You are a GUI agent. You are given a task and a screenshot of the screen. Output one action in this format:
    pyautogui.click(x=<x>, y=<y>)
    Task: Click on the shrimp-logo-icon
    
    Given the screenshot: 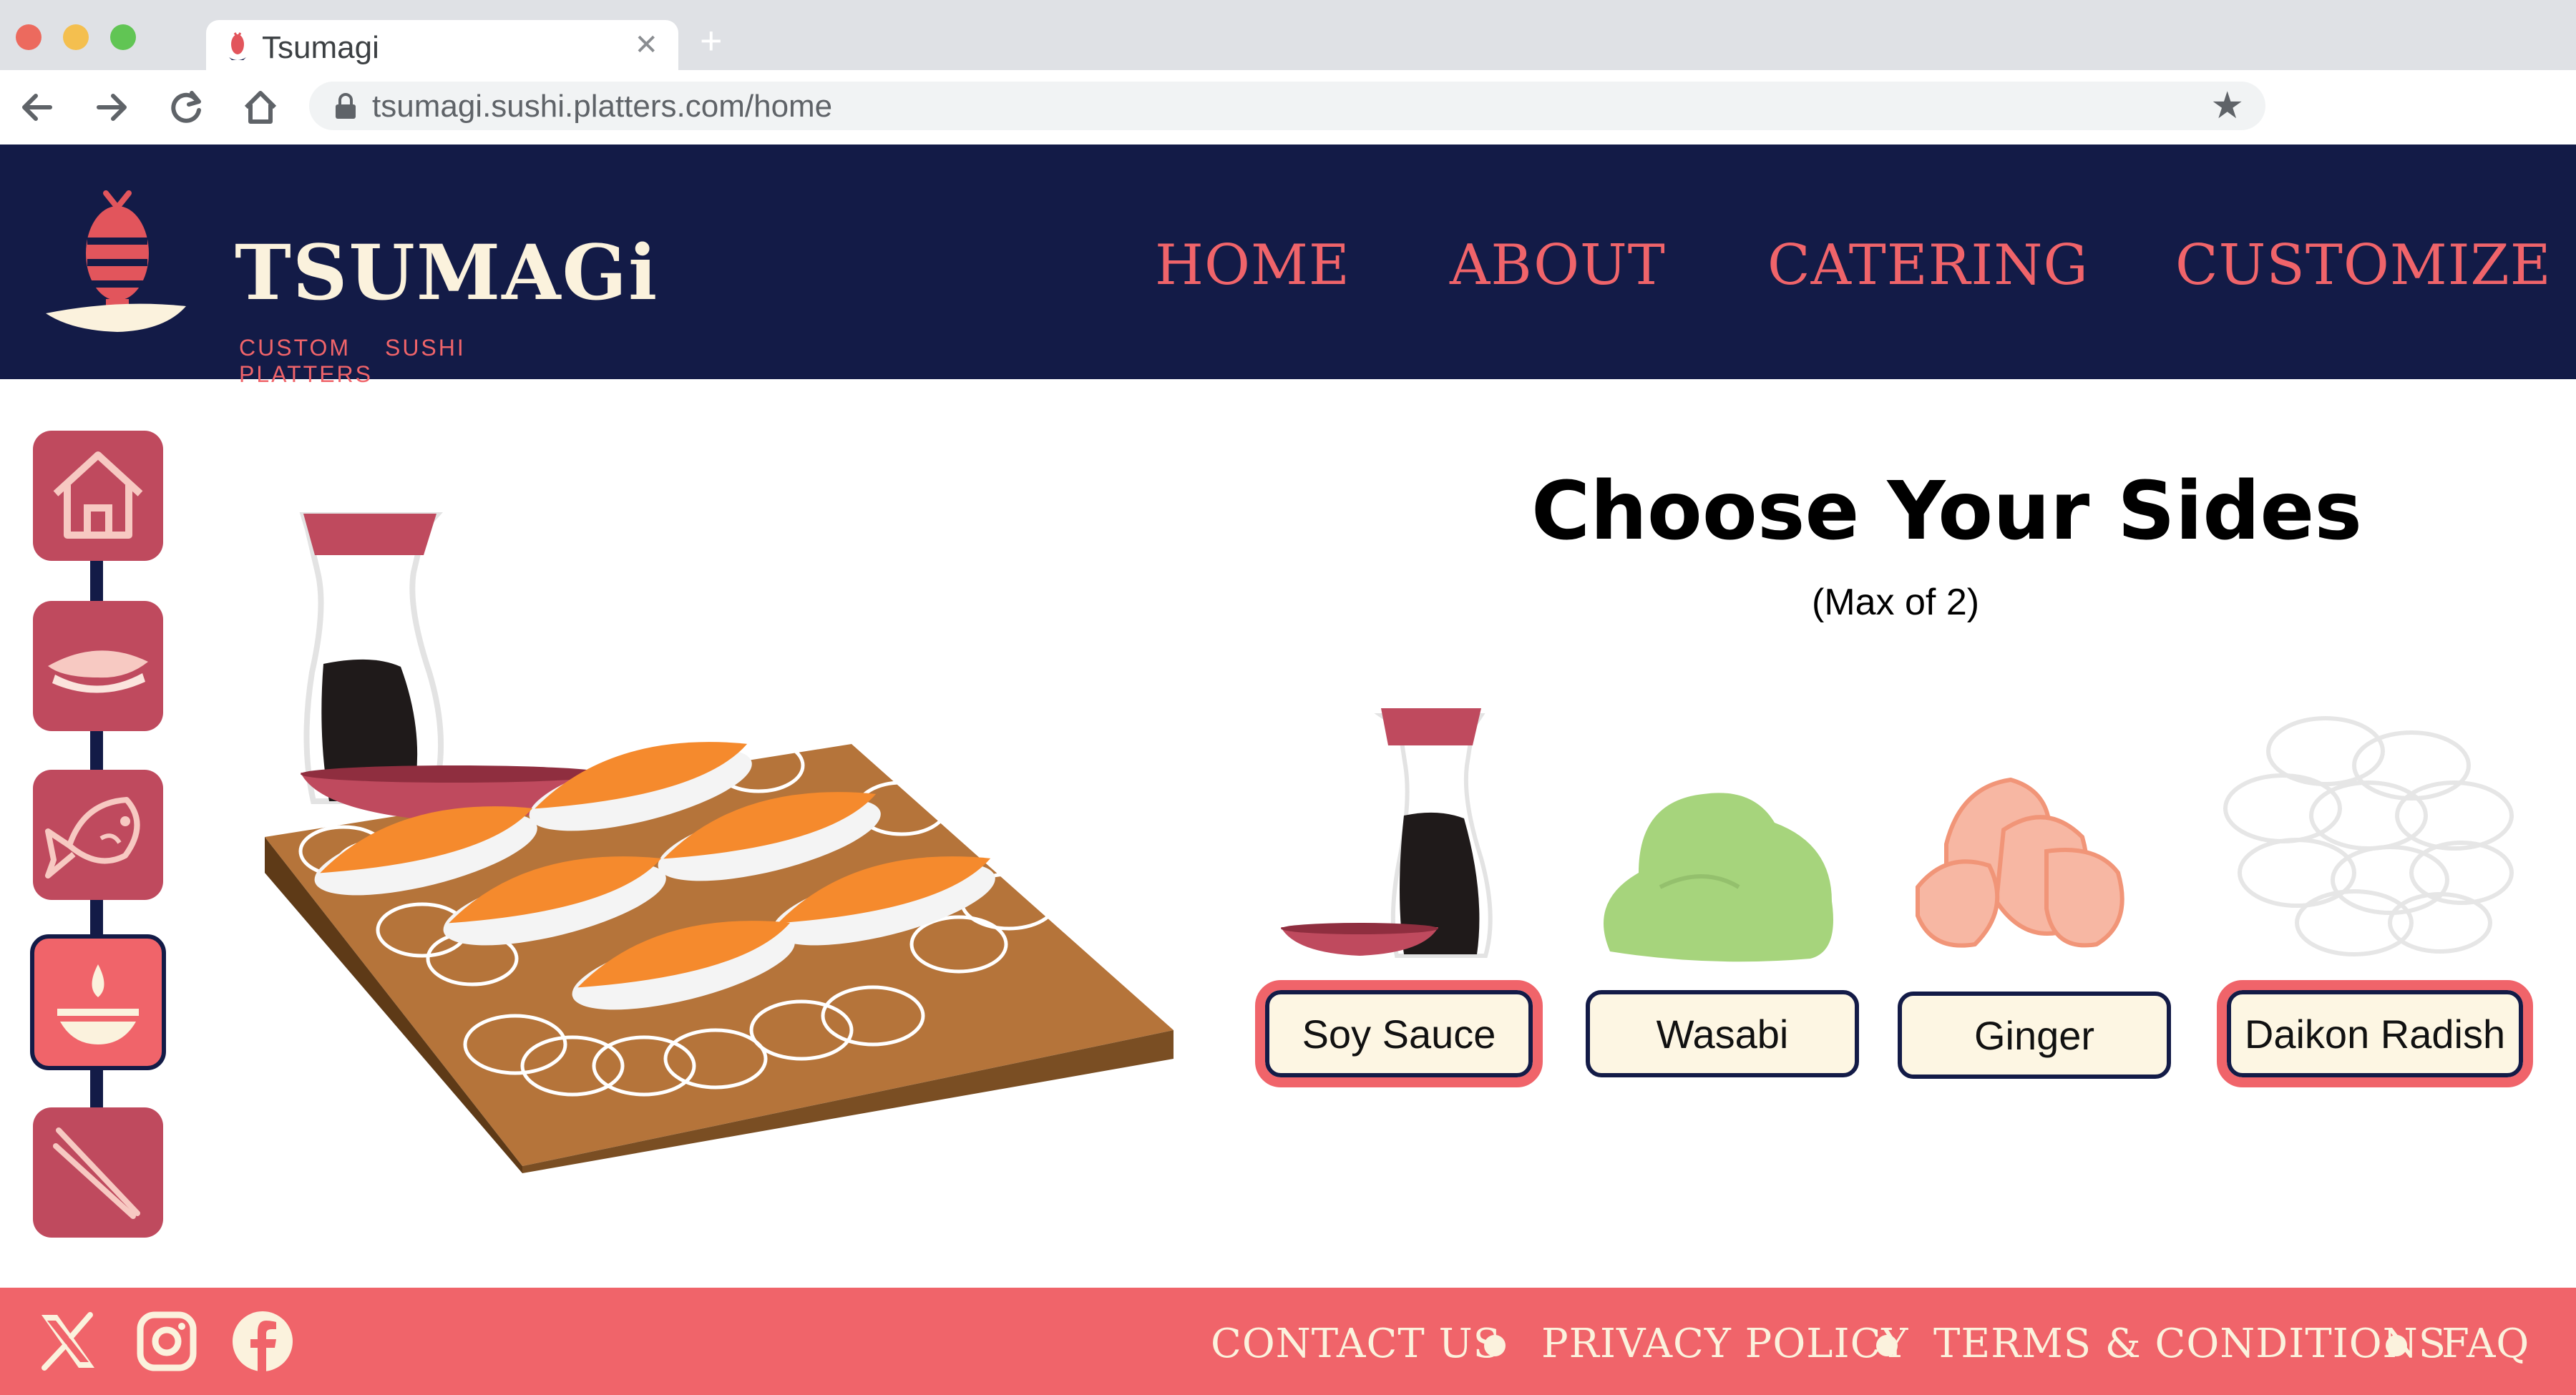 What is the action you would take?
    pyautogui.click(x=116, y=261)
    